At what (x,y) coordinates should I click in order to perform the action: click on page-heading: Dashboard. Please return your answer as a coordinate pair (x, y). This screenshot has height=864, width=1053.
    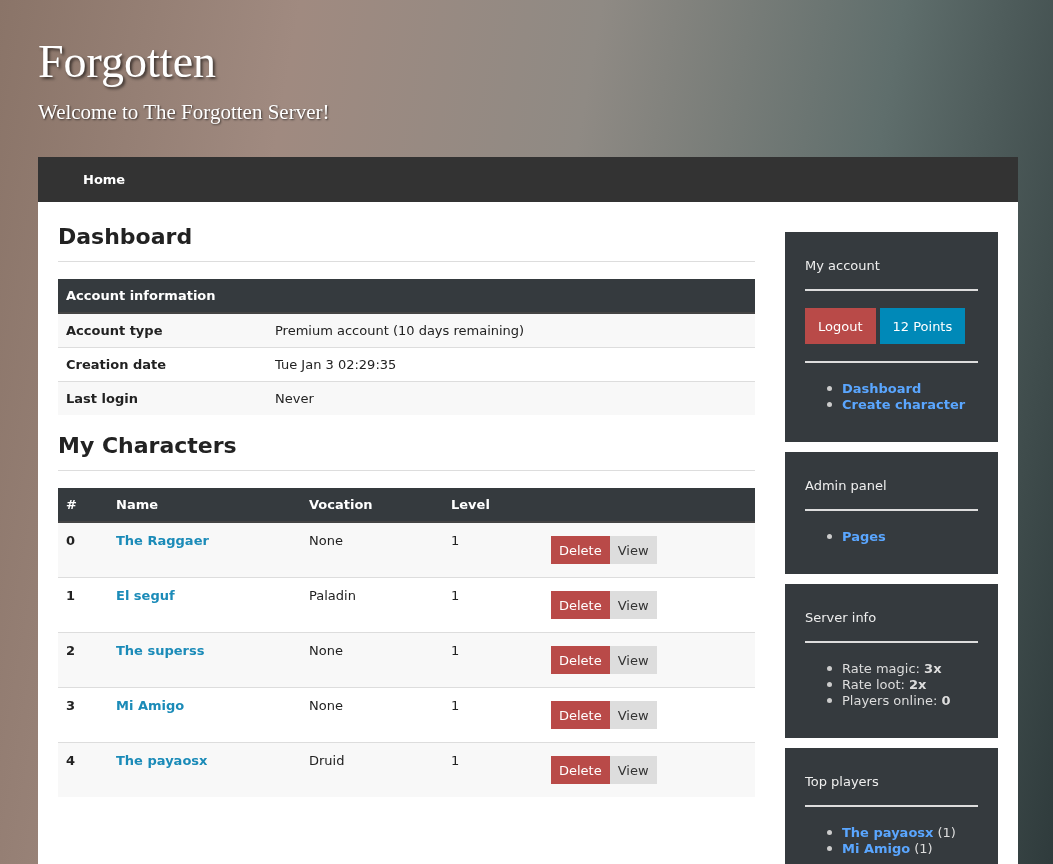
    Looking at the image, I should click on (406, 242).